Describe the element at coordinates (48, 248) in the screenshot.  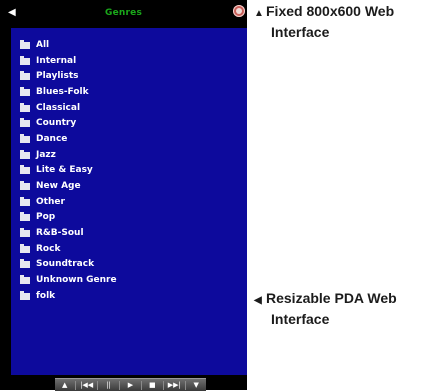
I see `genre-label: Rock` at that location.